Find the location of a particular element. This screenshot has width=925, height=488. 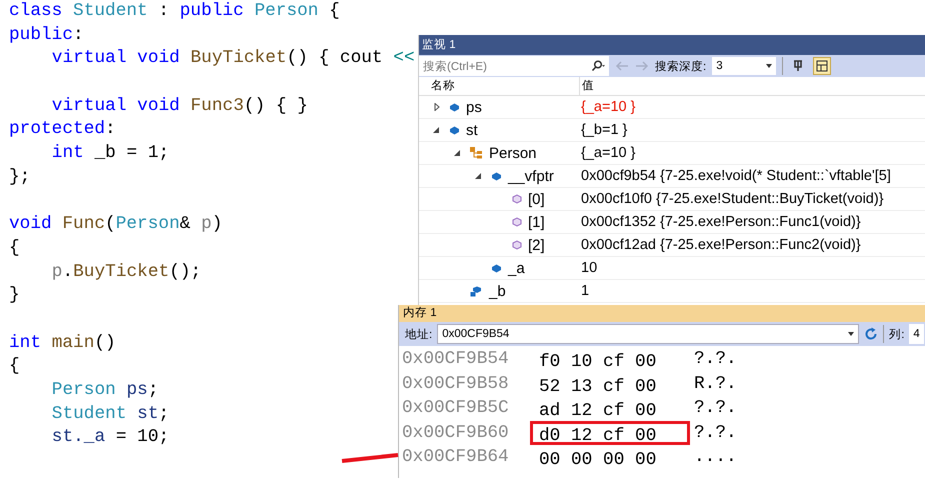

column-header: 值 is located at coordinates (752, 86).